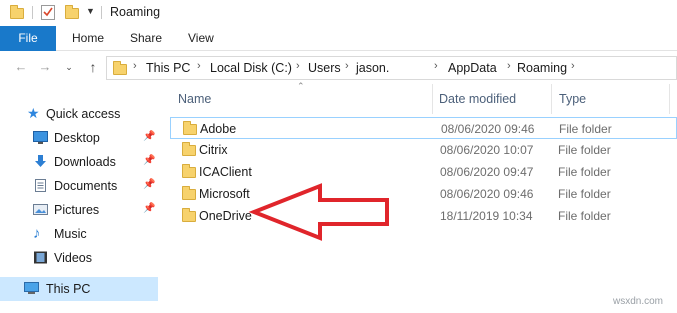  I want to click on file-name: Adobe, so click(218, 129).